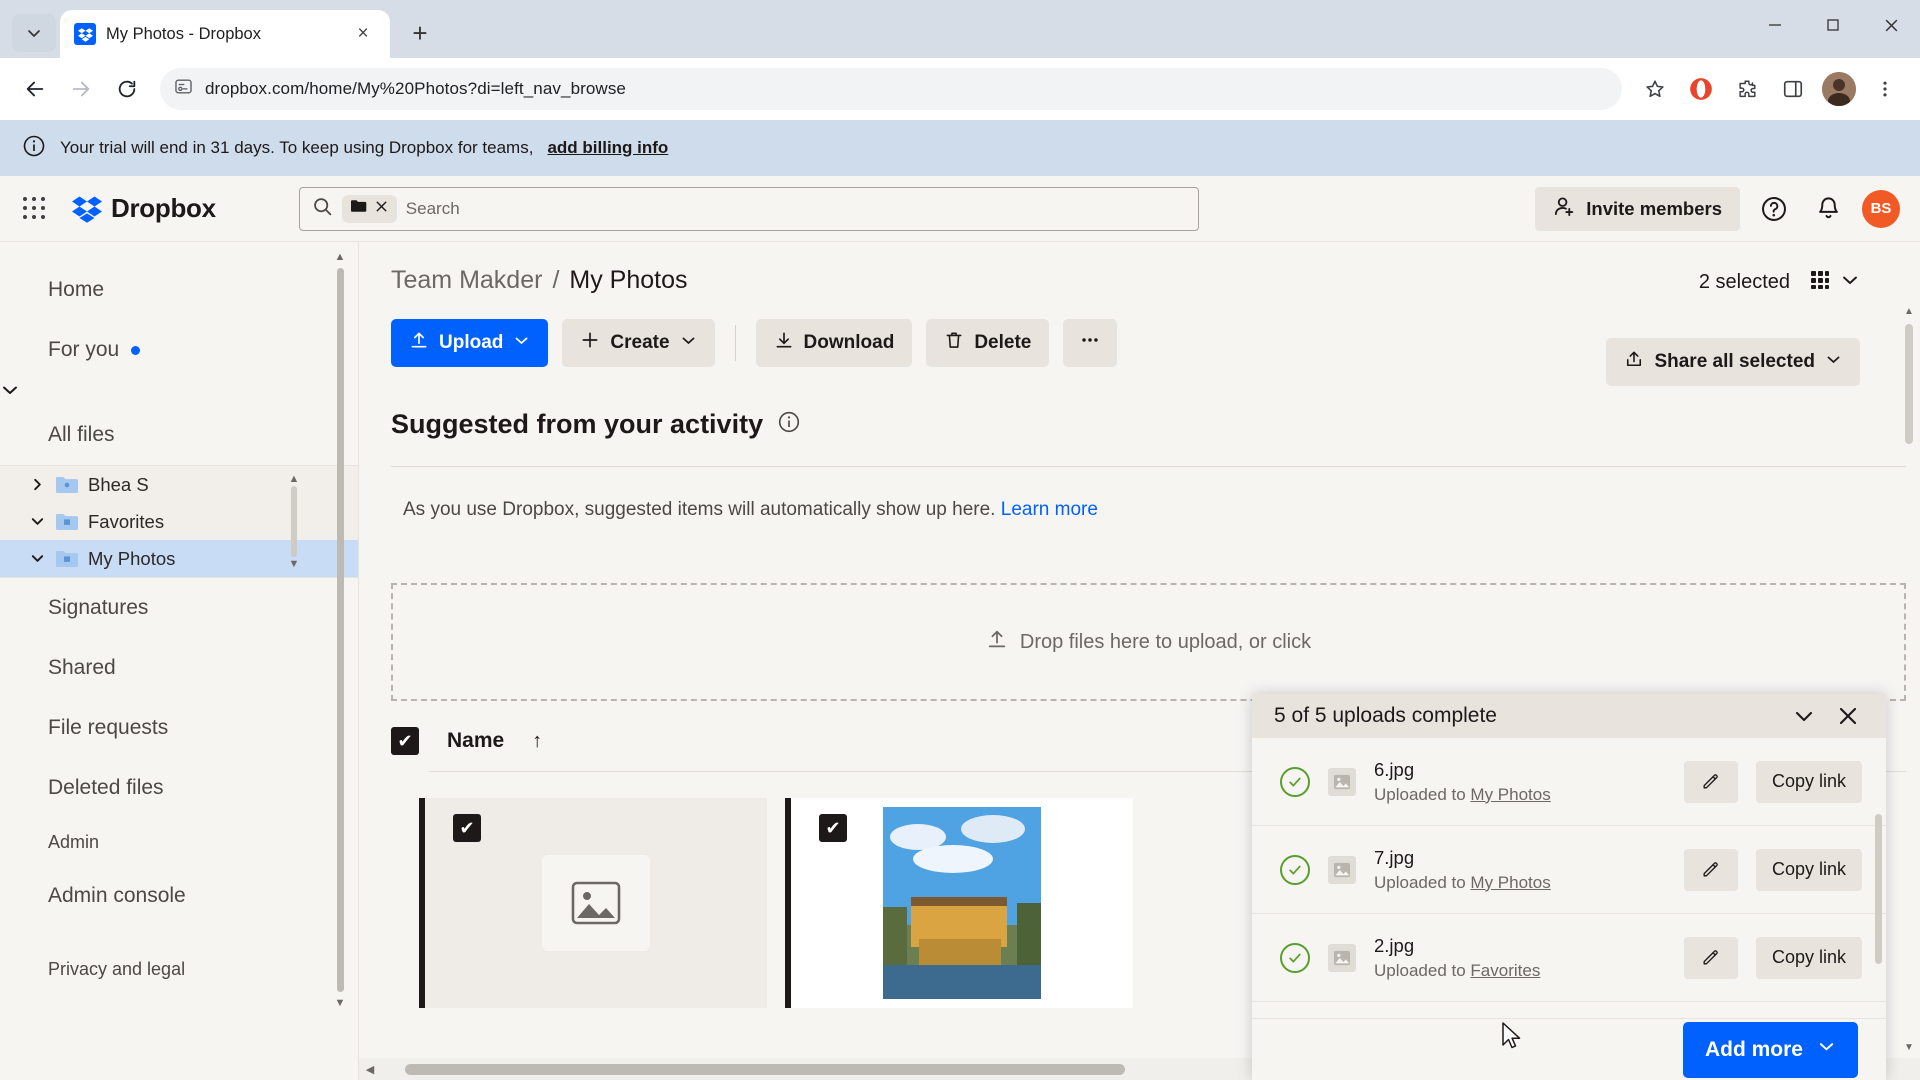 The width and height of the screenshot is (1920, 1080). Describe the element at coordinates (1833, 25) in the screenshot. I see `maximize-icon` at that location.